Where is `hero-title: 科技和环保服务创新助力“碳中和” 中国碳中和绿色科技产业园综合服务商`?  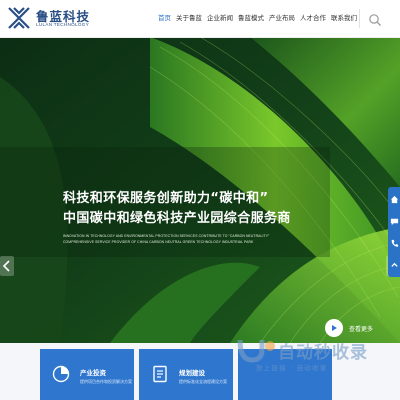 hero-title: 科技和环保服务创新助力“碳中和” 中国碳中和绿色科技产业园综合服务商 is located at coordinates (213, 209).